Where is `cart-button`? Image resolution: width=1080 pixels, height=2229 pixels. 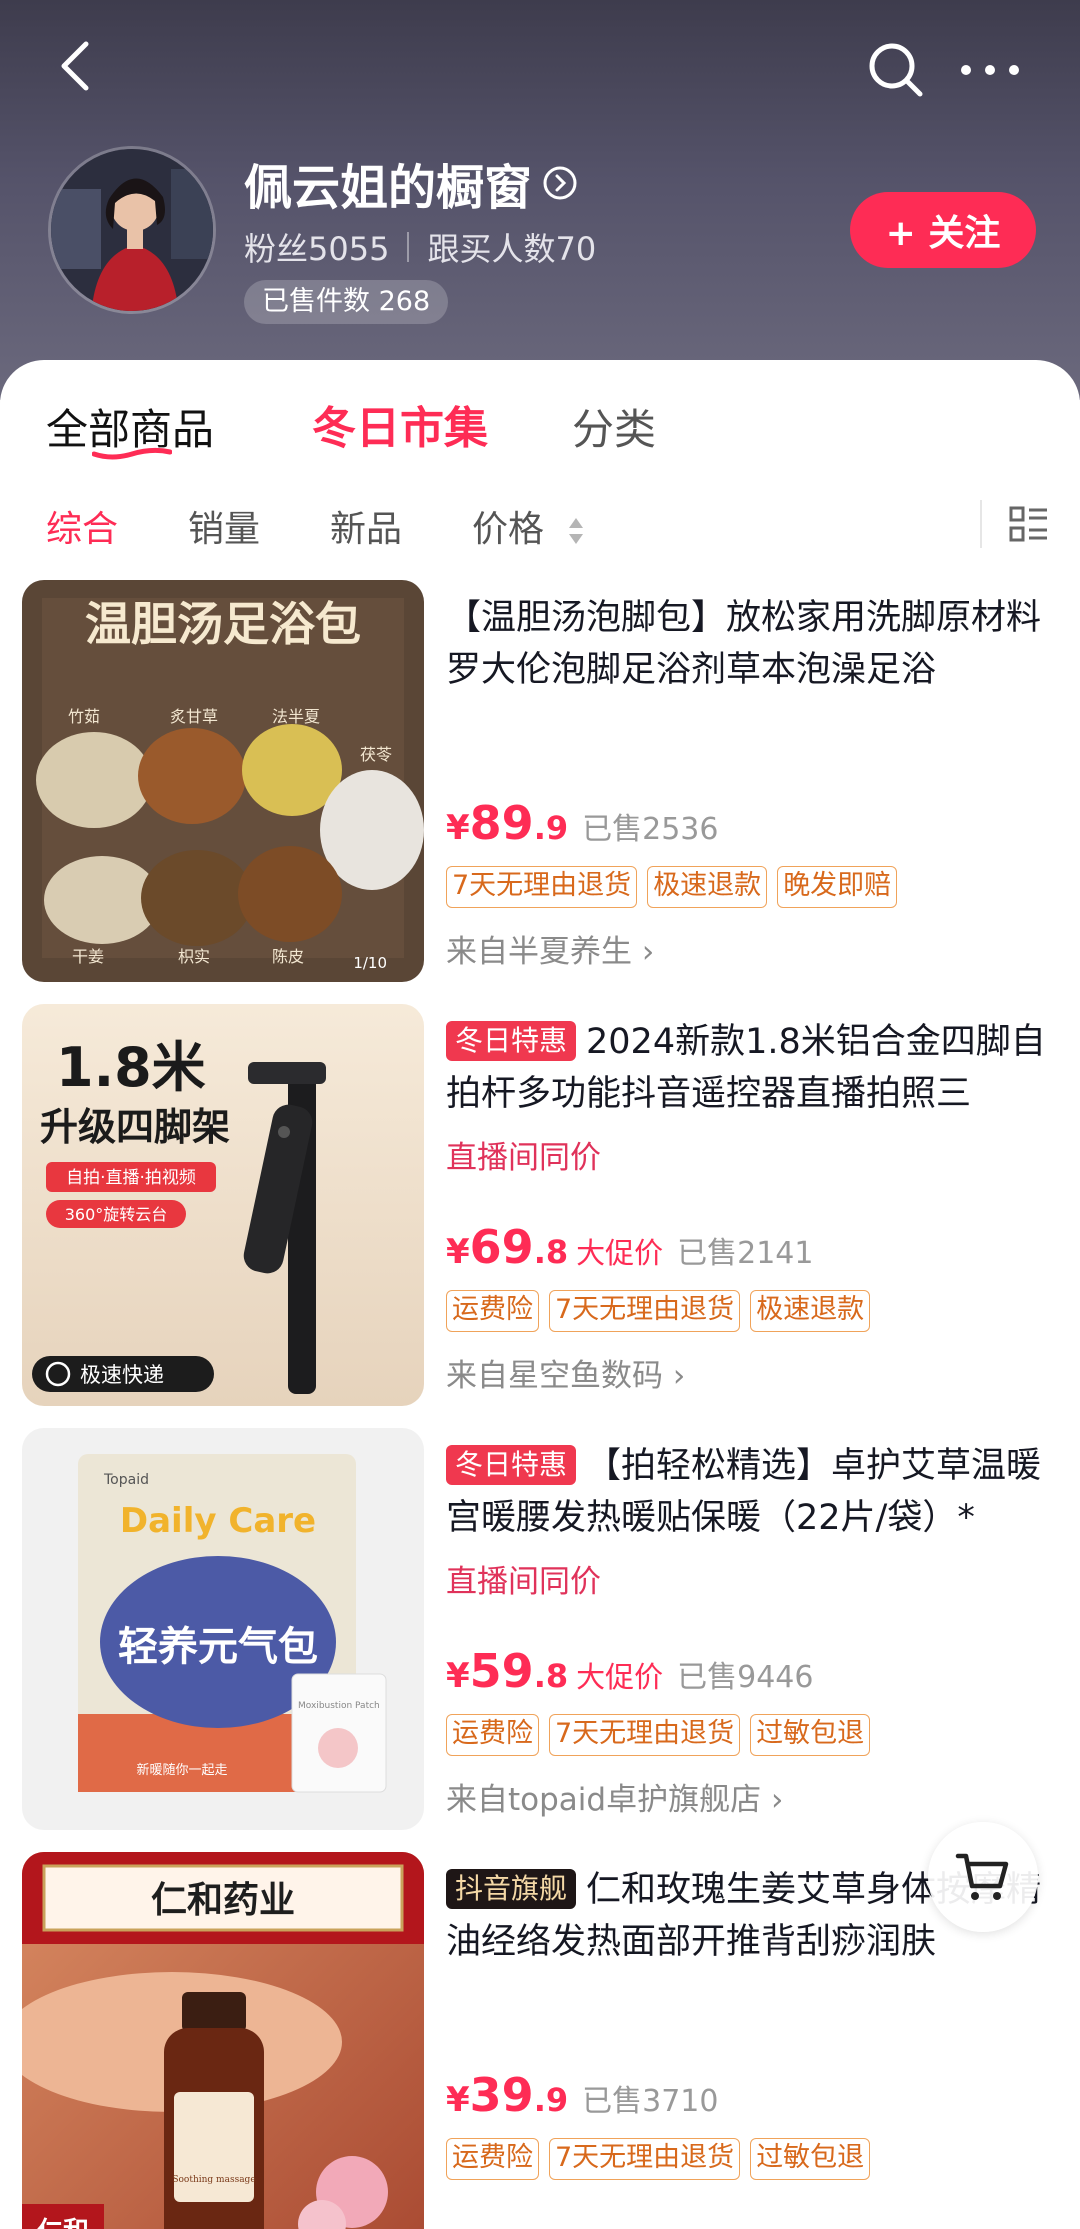 cart-button is located at coordinates (983, 1877).